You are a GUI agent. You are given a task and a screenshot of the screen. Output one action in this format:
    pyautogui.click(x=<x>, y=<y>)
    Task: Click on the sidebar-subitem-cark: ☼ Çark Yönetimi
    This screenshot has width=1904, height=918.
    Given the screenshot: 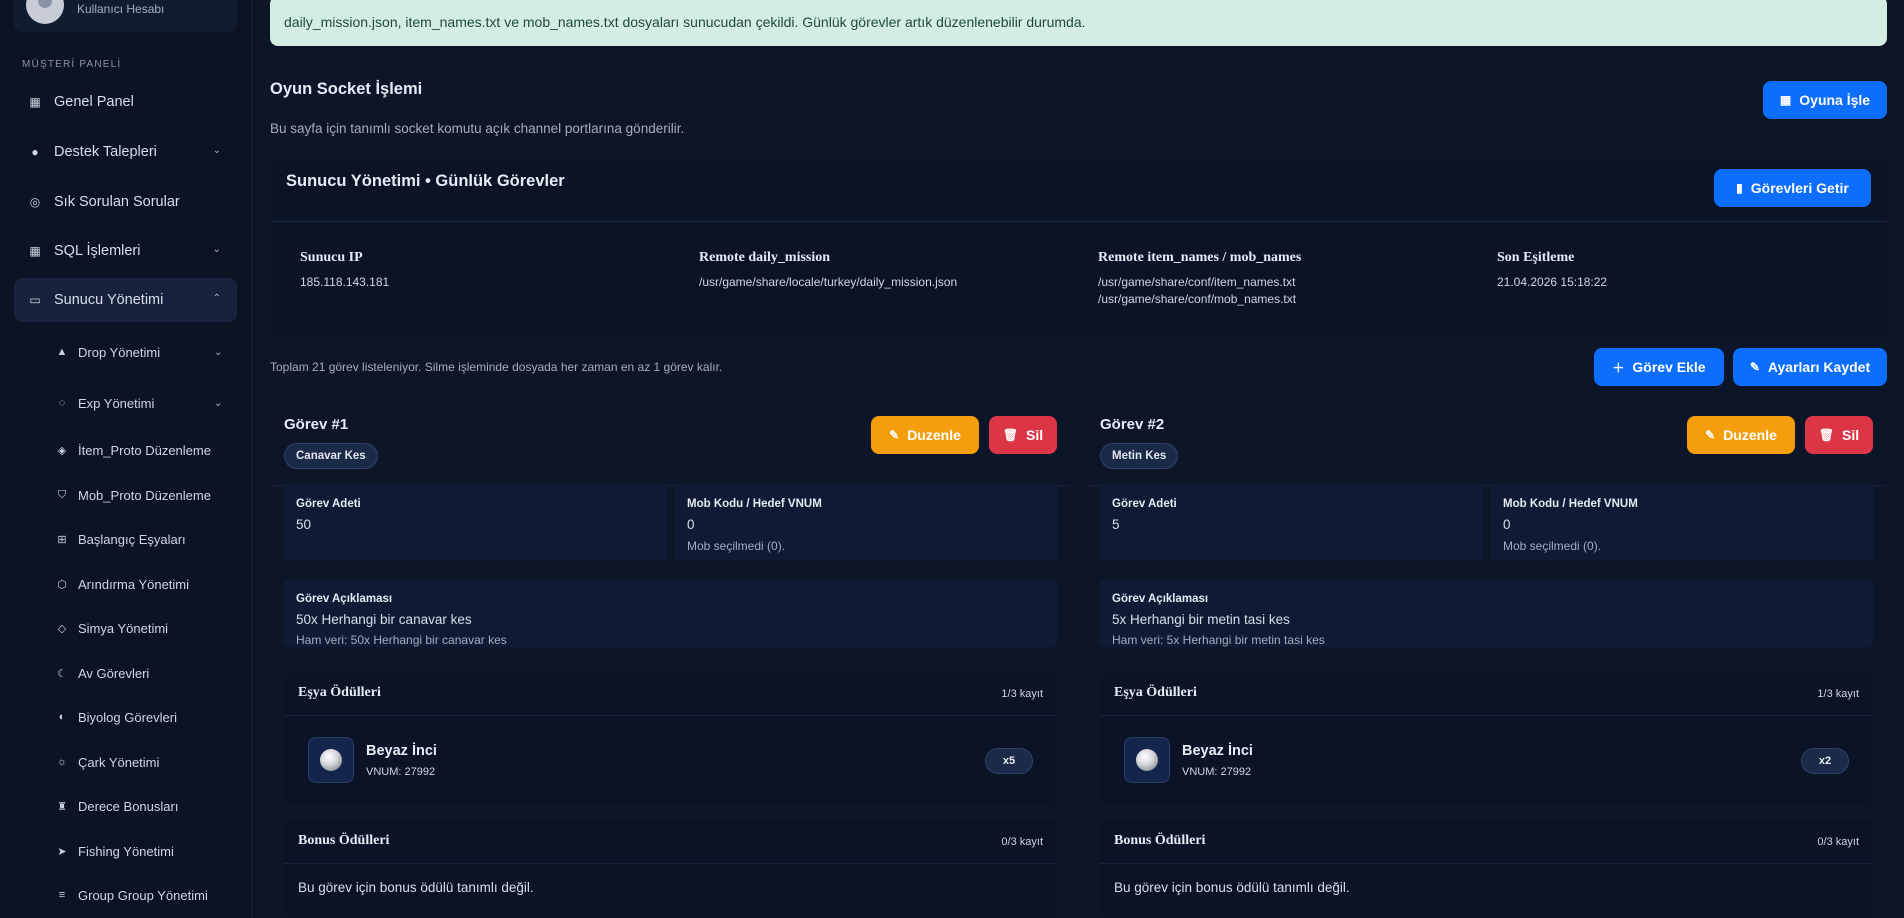 What is the action you would take?
    pyautogui.click(x=107, y=762)
    